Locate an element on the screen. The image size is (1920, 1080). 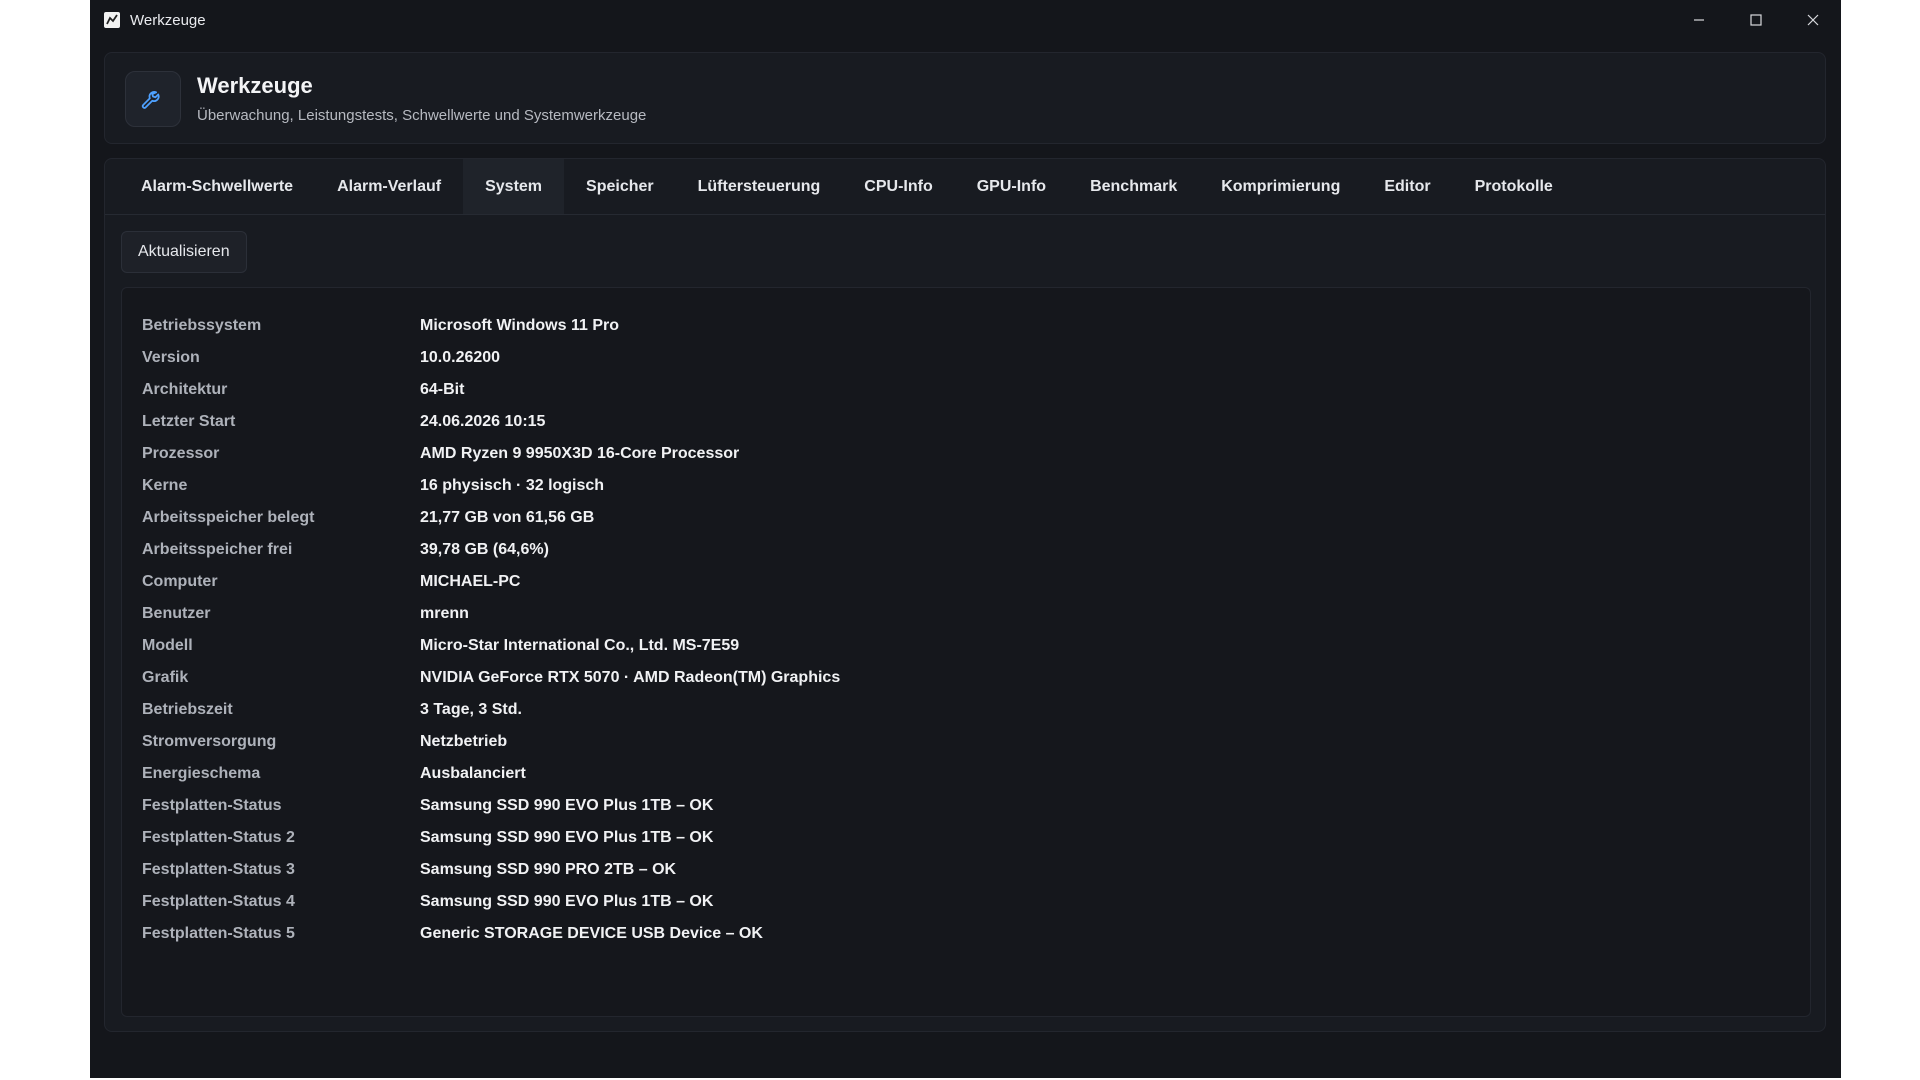
info-value: Generic STORAGE DEVICE USB Device – OK is located at coordinates (591, 933).